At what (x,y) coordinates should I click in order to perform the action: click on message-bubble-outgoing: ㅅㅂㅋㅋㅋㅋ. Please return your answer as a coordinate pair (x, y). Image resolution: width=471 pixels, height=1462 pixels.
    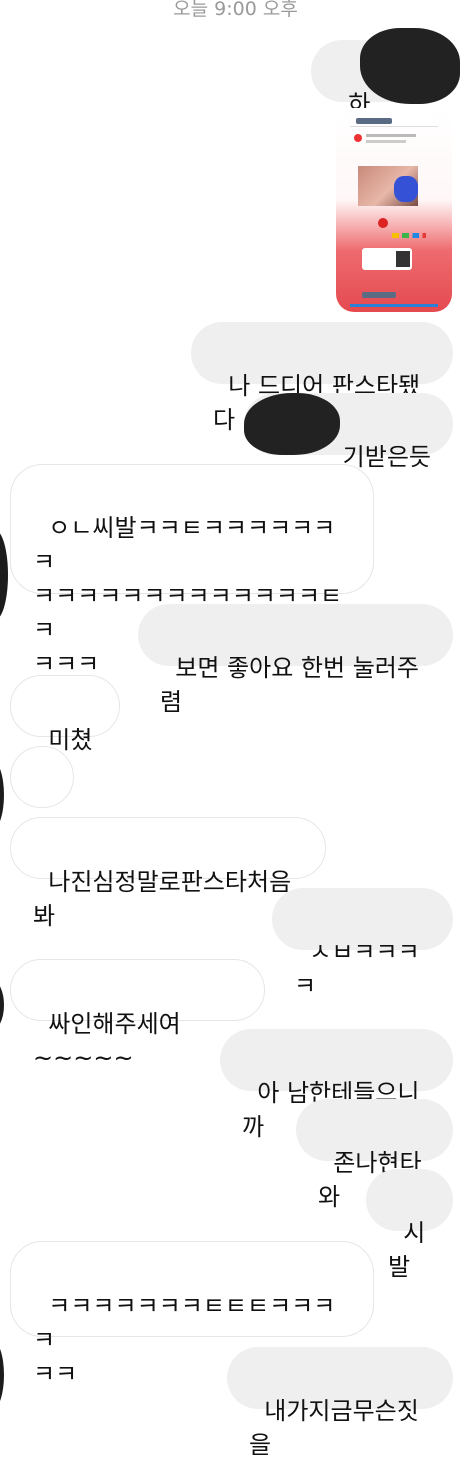
    Looking at the image, I should click on (362, 944).